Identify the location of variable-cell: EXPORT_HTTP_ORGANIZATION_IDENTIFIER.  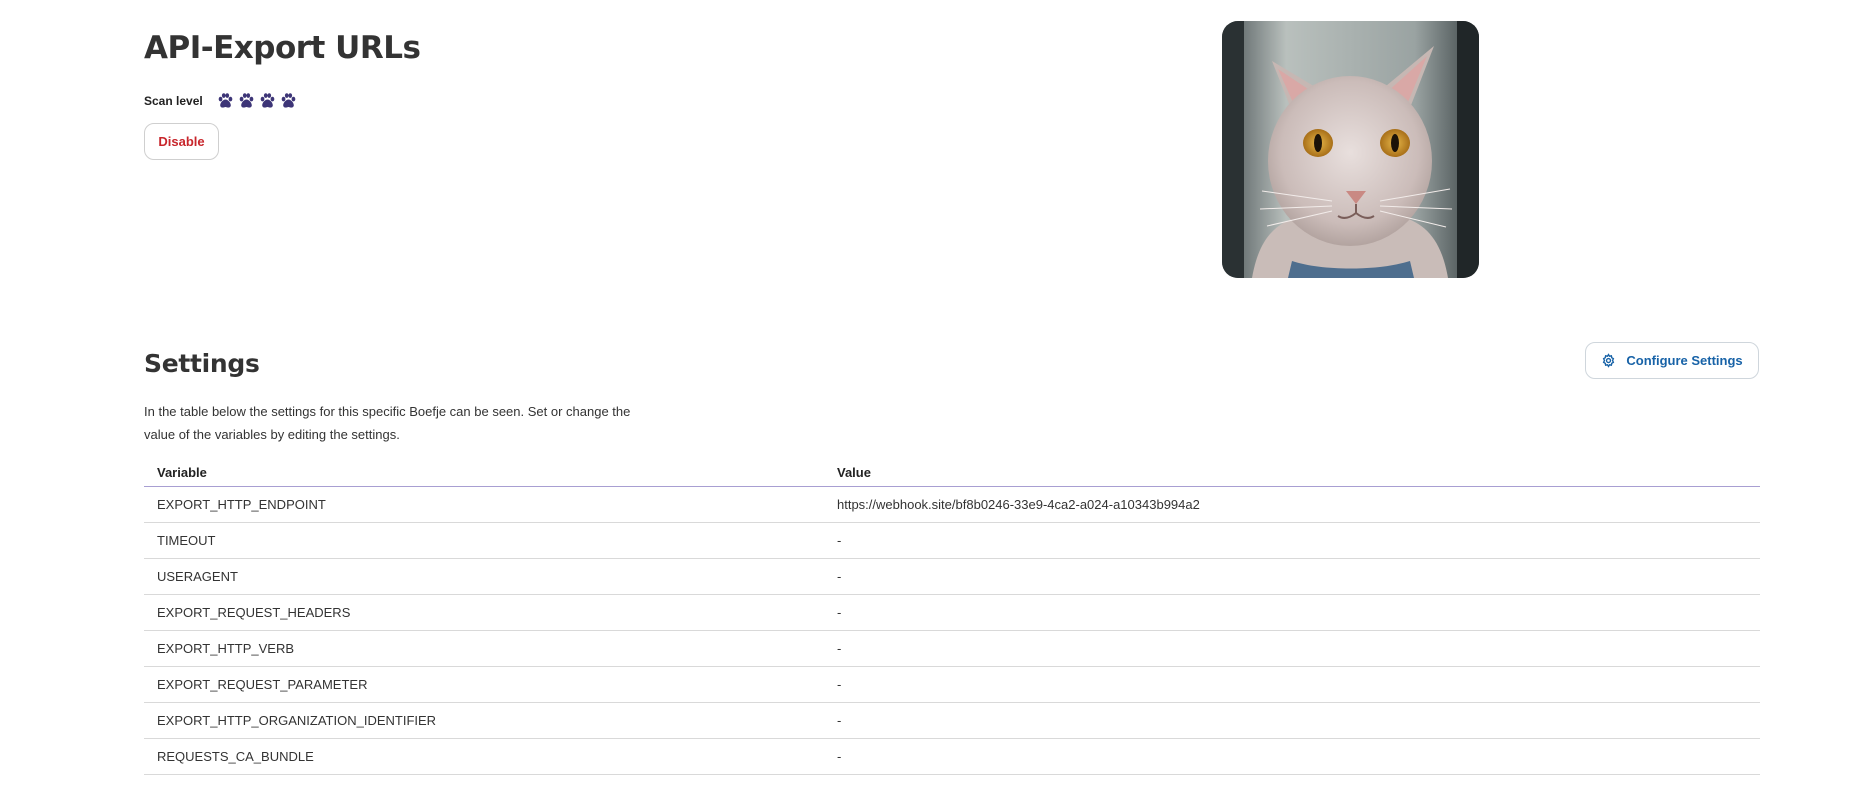
(484, 720).